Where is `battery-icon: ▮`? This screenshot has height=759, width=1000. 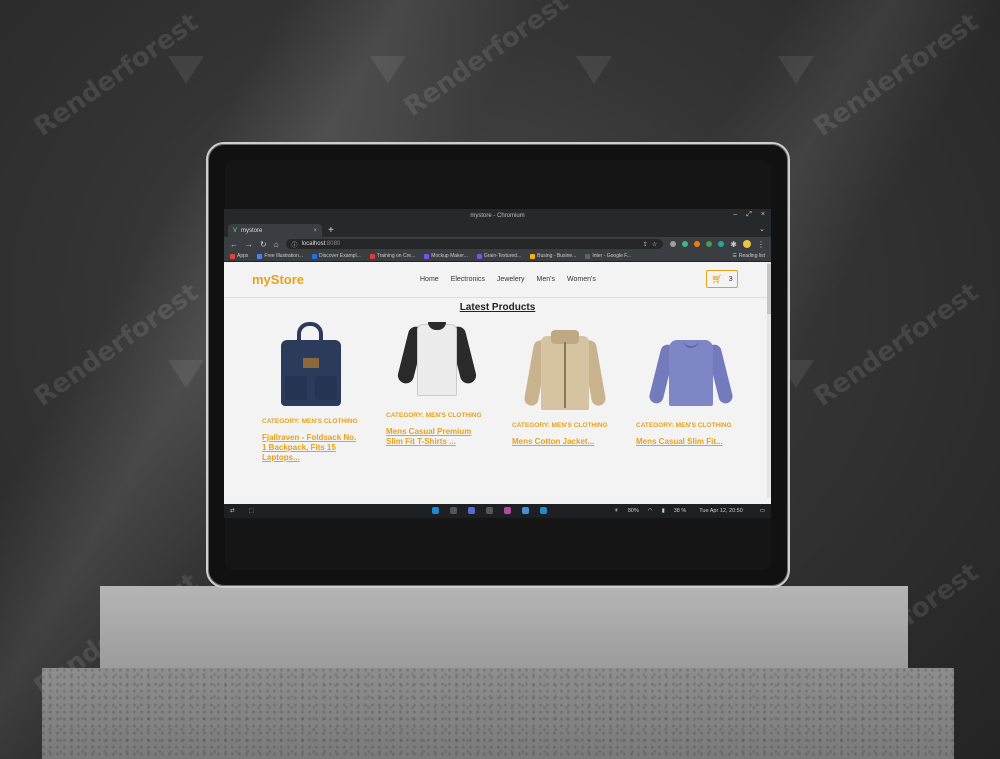 battery-icon: ▮ is located at coordinates (663, 511).